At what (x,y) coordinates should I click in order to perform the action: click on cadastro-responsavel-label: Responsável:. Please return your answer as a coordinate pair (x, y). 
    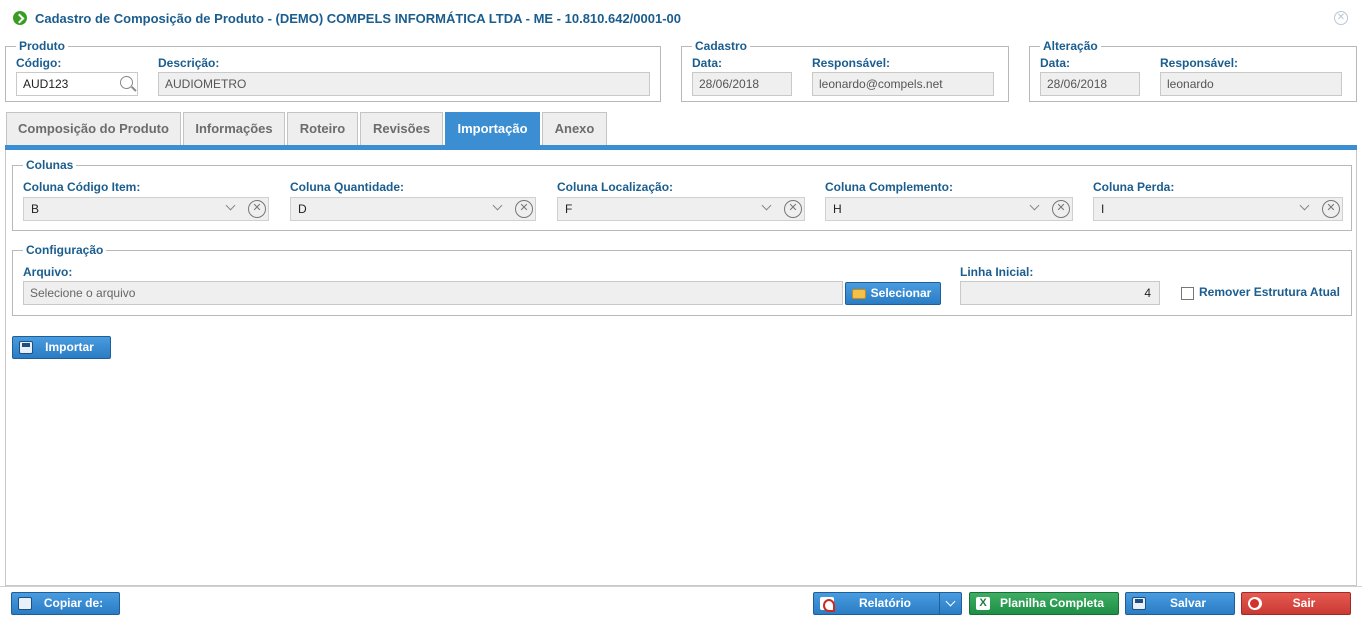
    Looking at the image, I should click on (851, 63).